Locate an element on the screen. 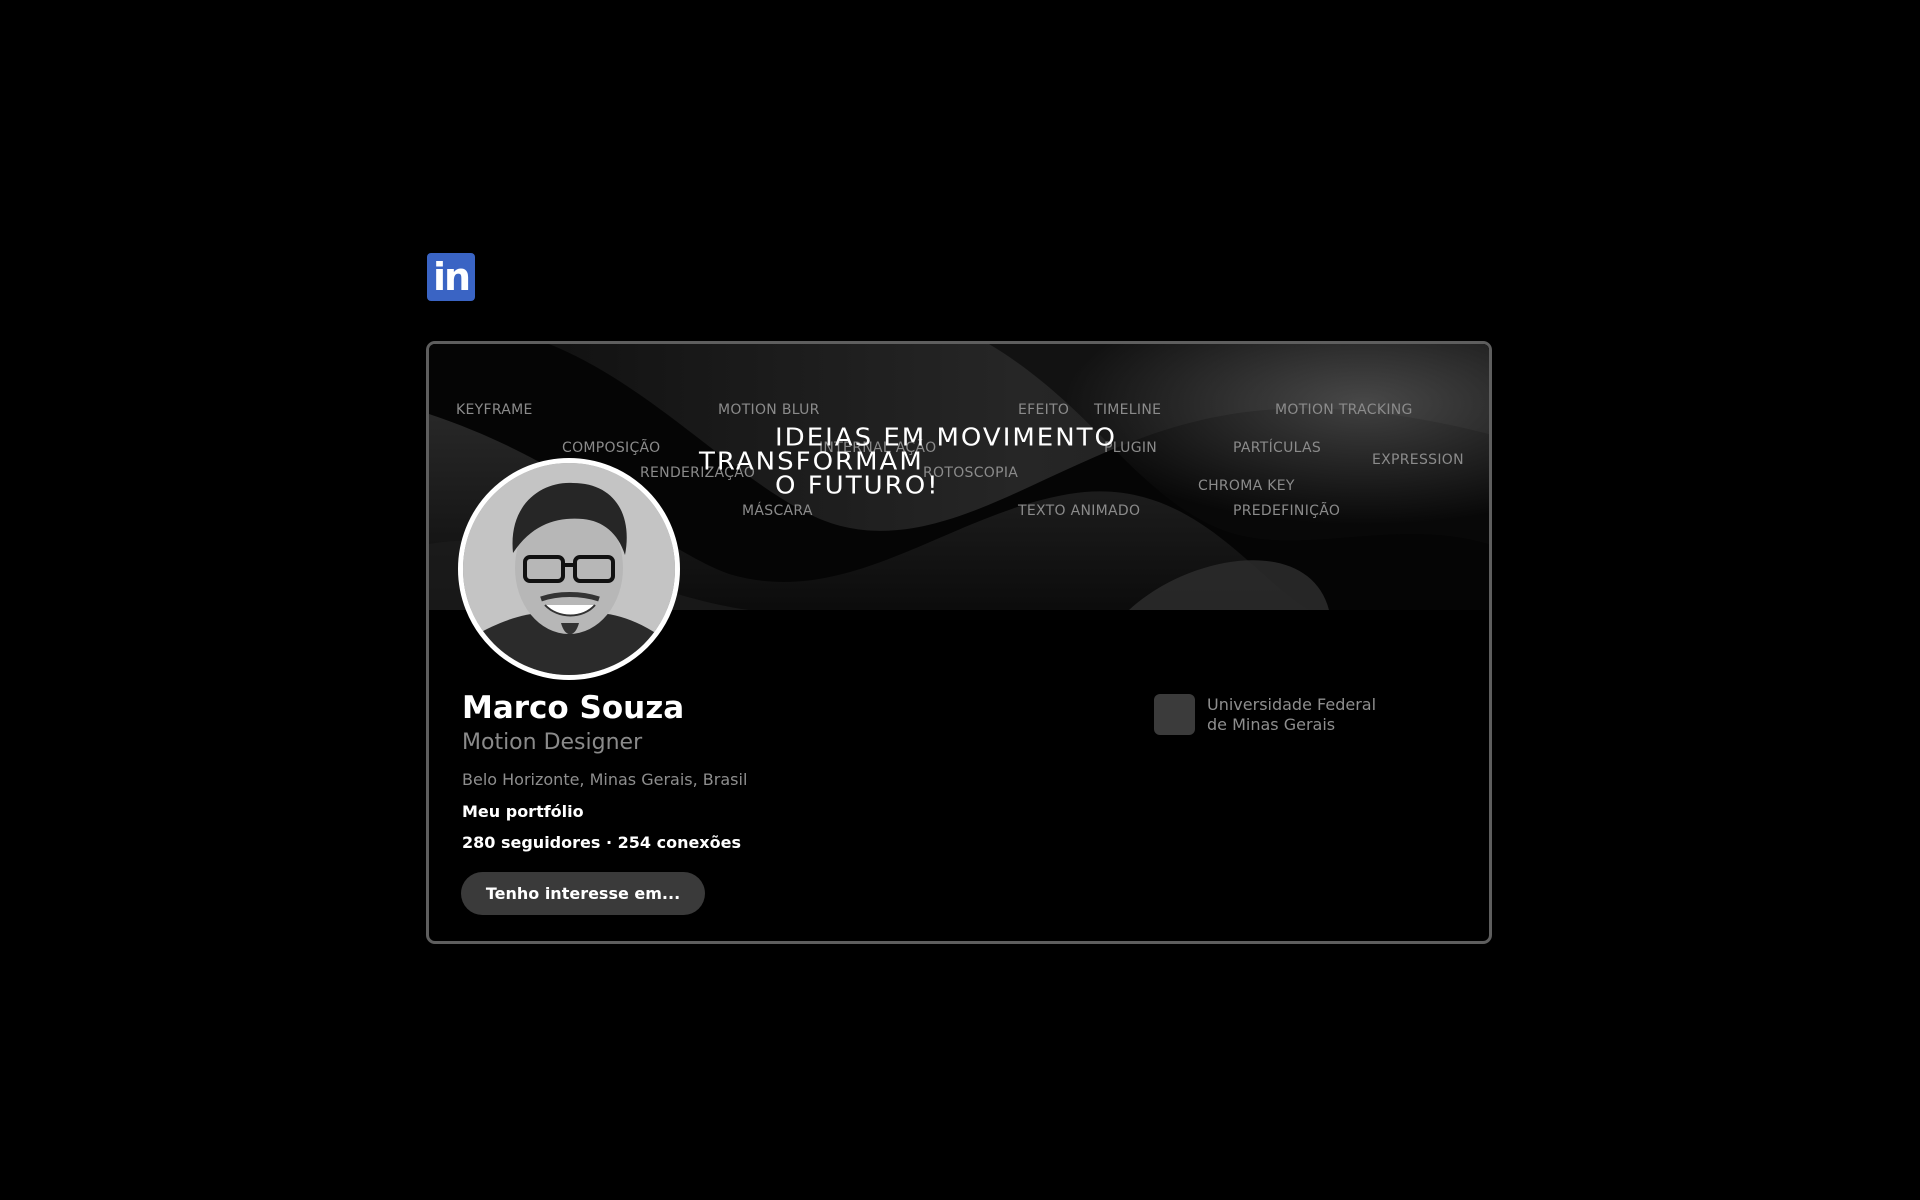 This screenshot has width=1920, height=1200. banner-tag: COMPOSIÇÃO is located at coordinates (611, 448).